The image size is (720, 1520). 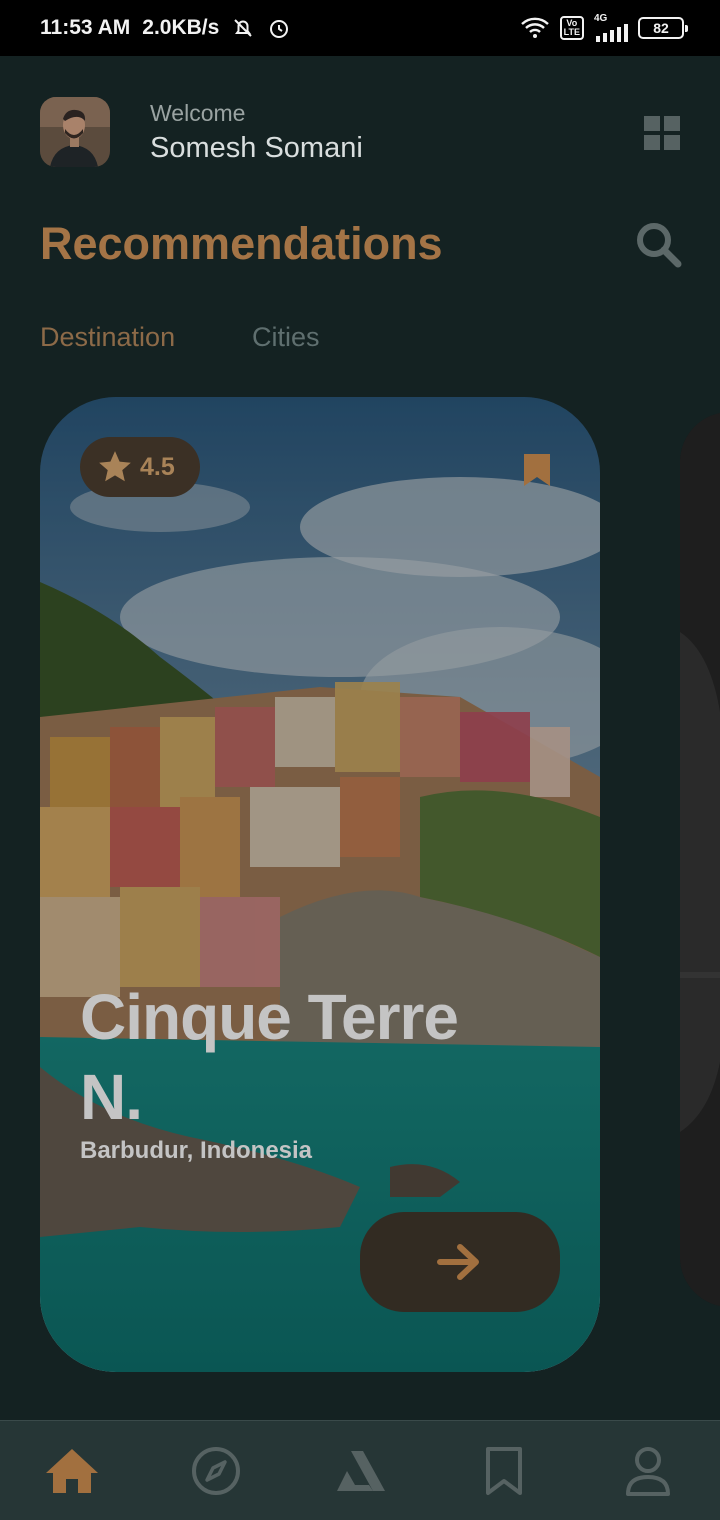 I want to click on grid-icon, so click(x=662, y=133).